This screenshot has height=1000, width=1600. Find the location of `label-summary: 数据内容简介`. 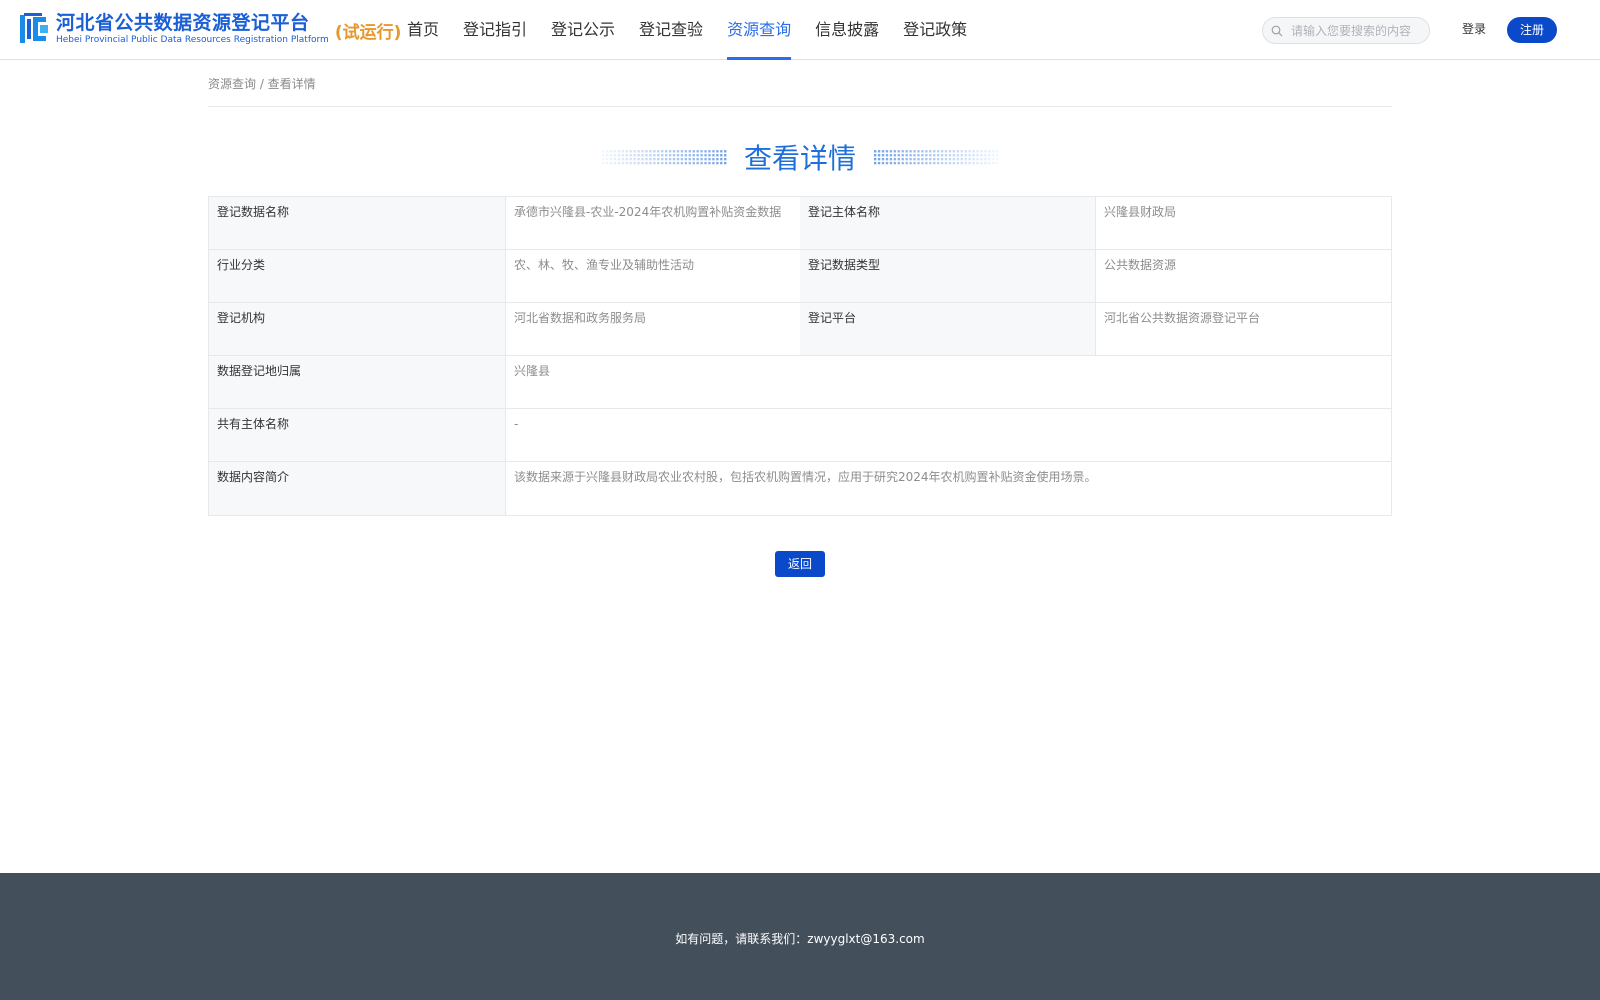

label-summary: 数据内容简介 is located at coordinates (357, 488).